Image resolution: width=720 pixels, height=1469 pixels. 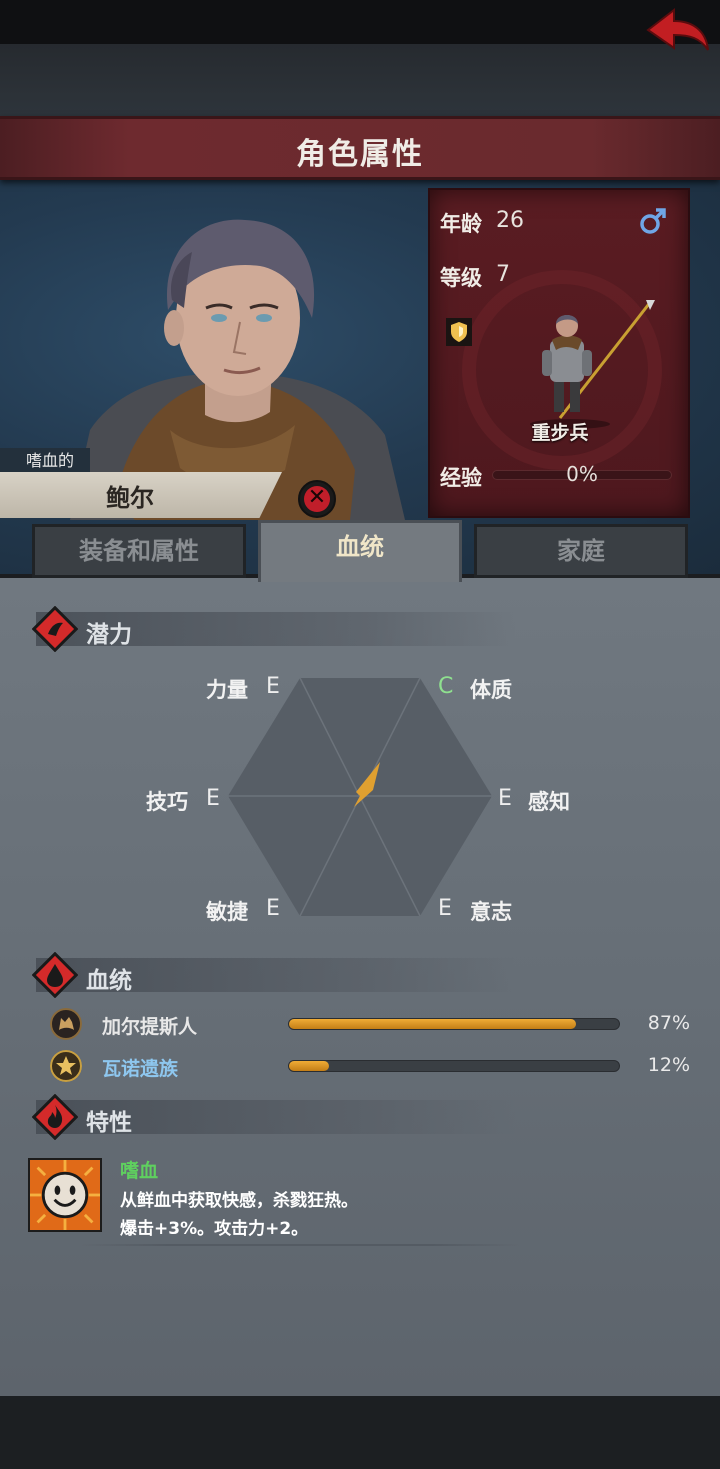 I want to click on exp-value: 0%, so click(x=582, y=474).